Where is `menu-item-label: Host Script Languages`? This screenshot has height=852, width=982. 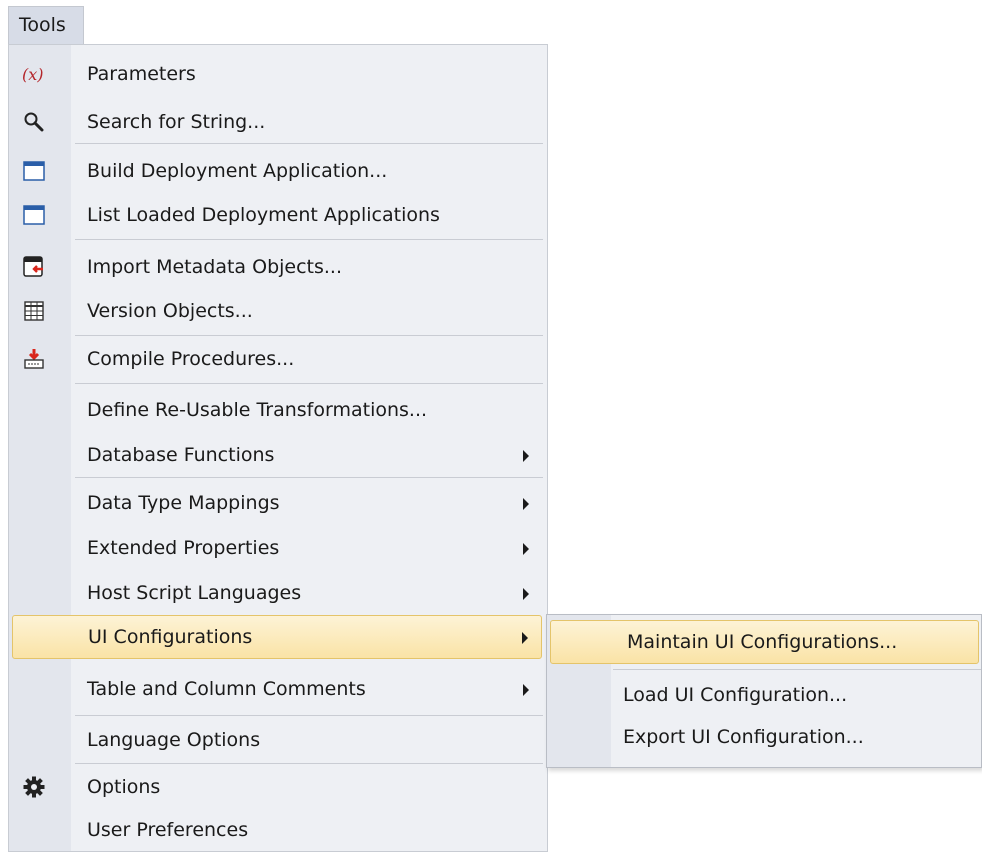 menu-item-label: Host Script Languages is located at coordinates (194, 593).